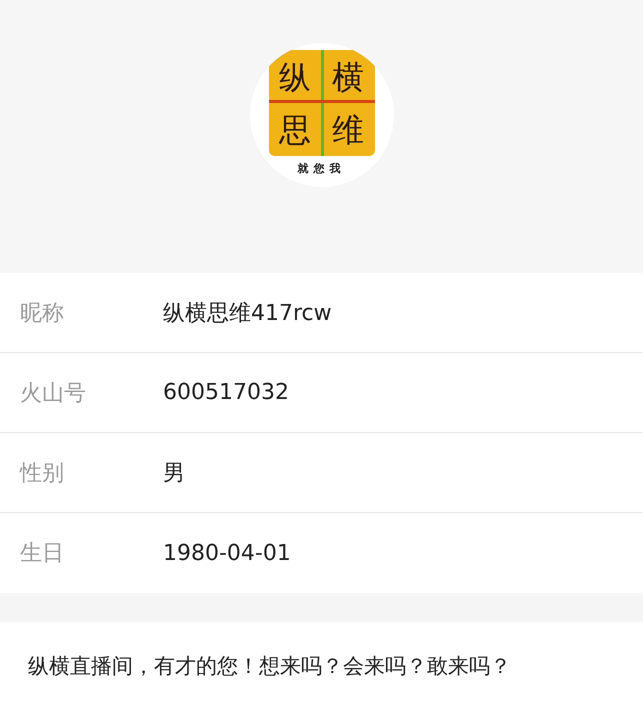  What do you see at coordinates (42, 314) in the screenshot?
I see `field-label: 昵称` at bounding box center [42, 314].